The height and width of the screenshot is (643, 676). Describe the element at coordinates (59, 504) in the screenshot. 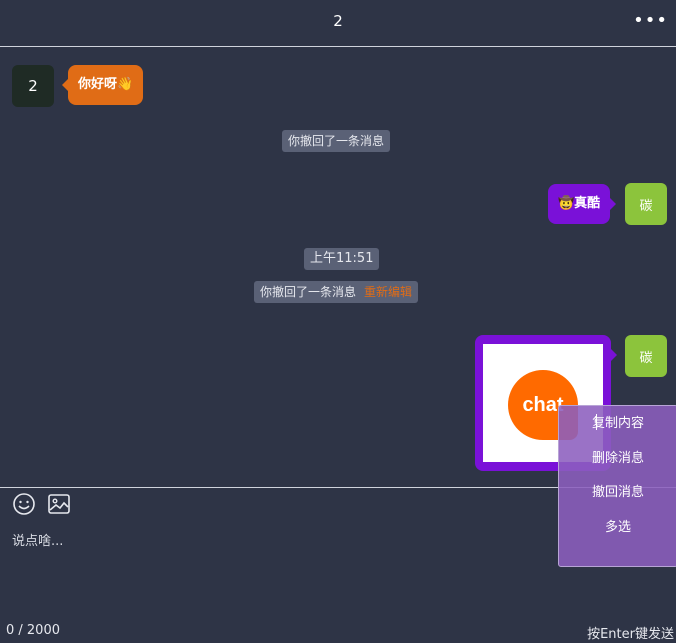

I see `image-icon` at that location.